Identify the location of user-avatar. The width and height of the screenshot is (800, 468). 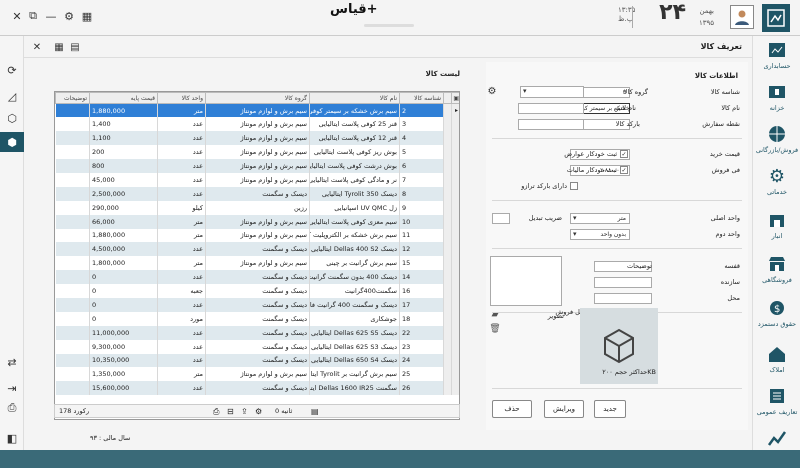
(742, 17).